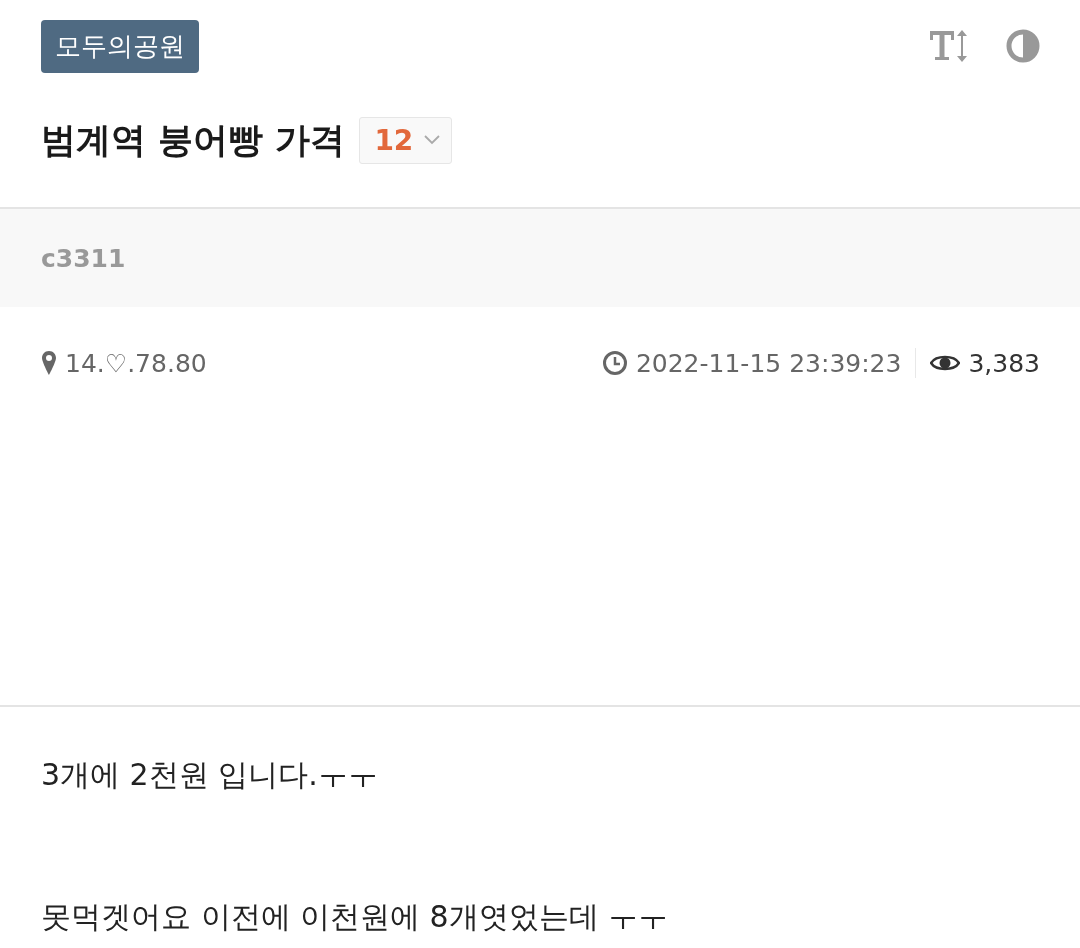  Describe the element at coordinates (432, 140) in the screenshot. I see `chevron-down-icon` at that location.